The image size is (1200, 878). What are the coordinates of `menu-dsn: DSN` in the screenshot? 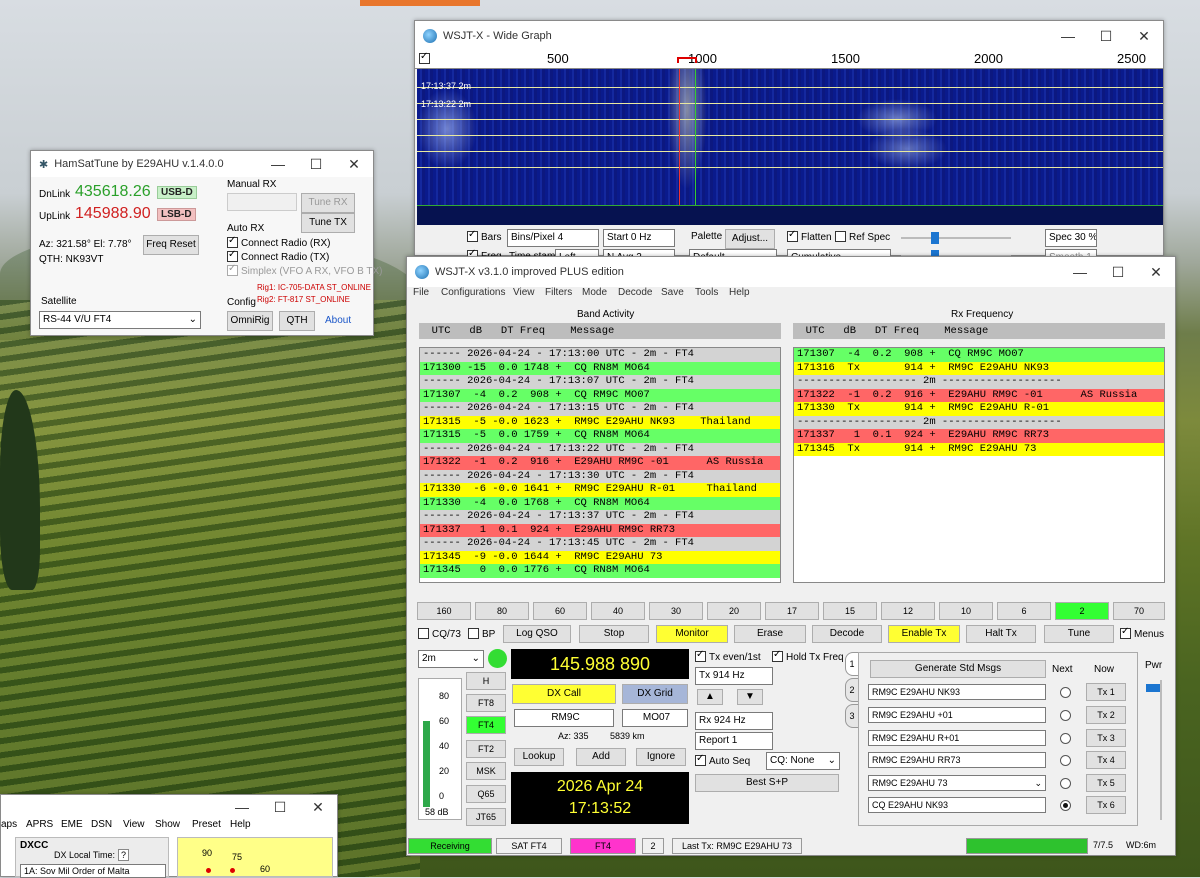 It's located at (101, 824).